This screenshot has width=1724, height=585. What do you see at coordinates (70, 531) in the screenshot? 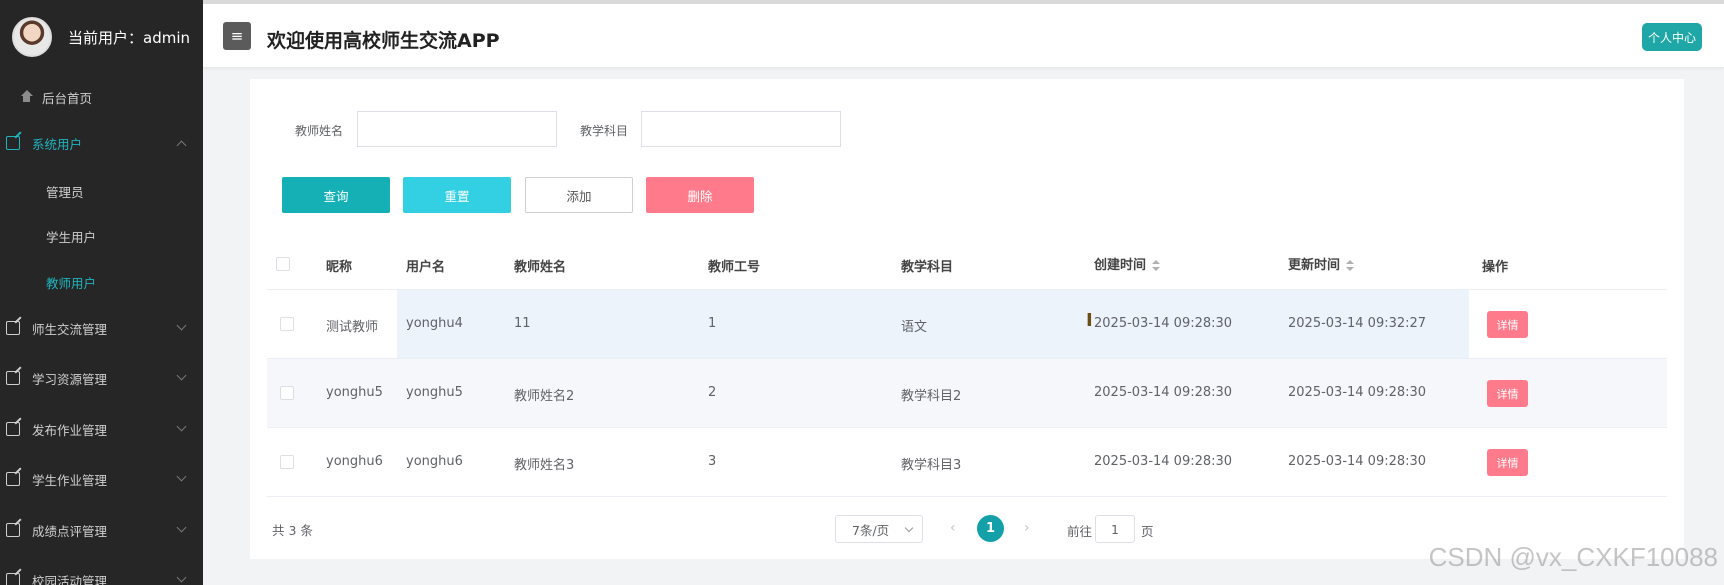
I see `sidebar-item-label: 成绩点评管理` at bounding box center [70, 531].